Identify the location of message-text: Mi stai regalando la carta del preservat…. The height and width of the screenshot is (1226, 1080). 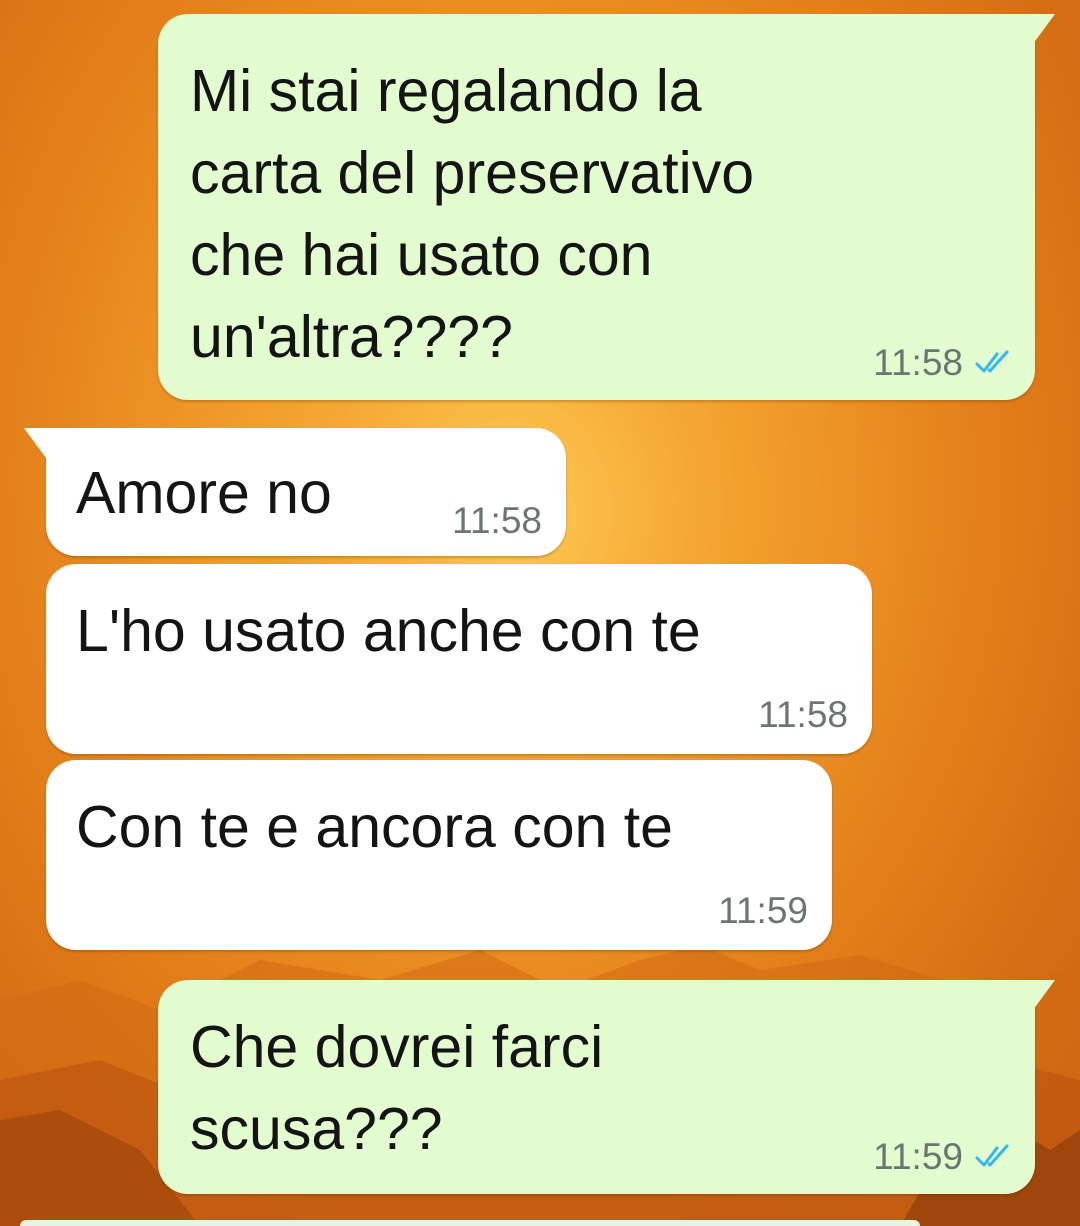
(472, 214).